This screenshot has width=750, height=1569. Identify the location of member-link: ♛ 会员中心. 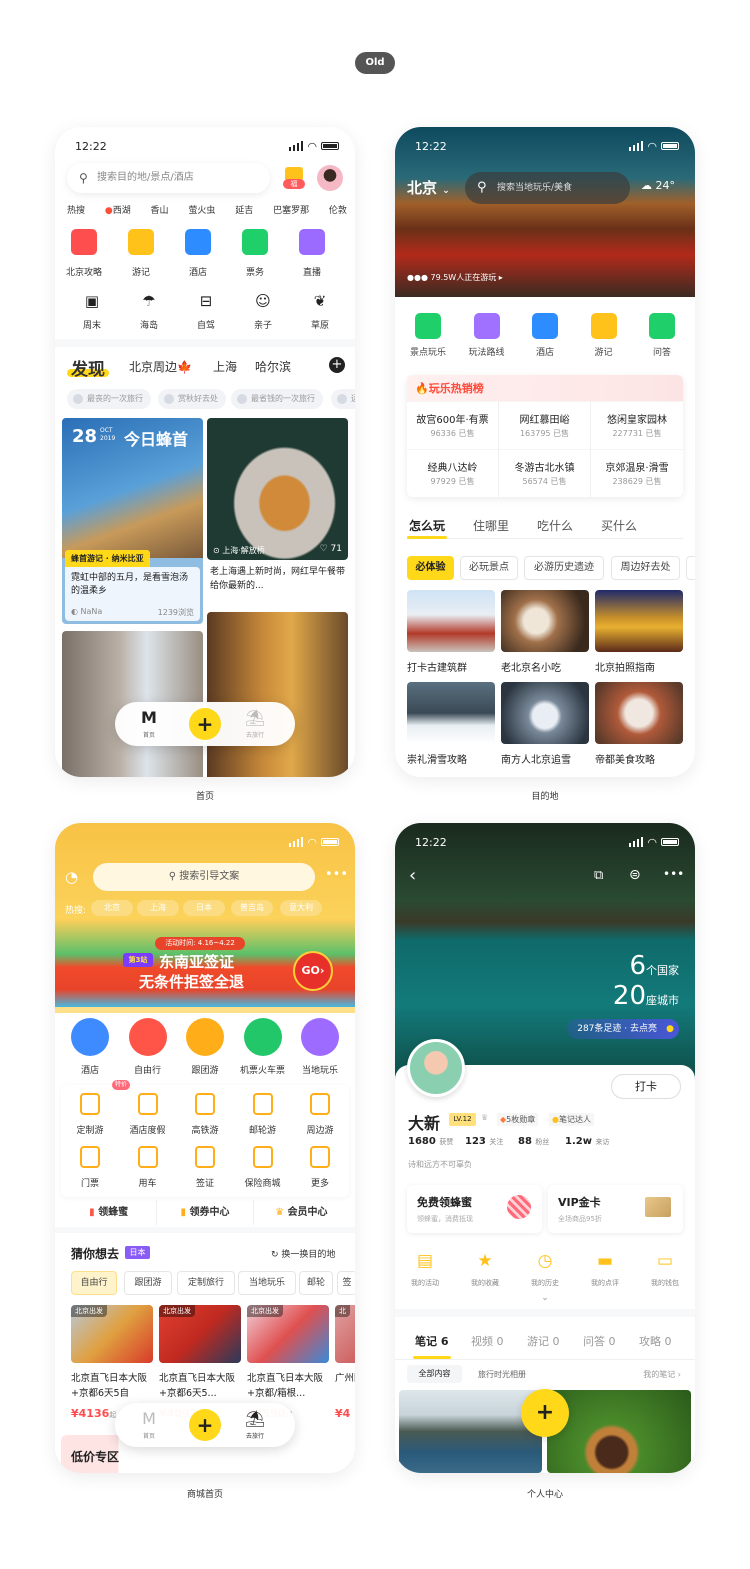
(300, 1212).